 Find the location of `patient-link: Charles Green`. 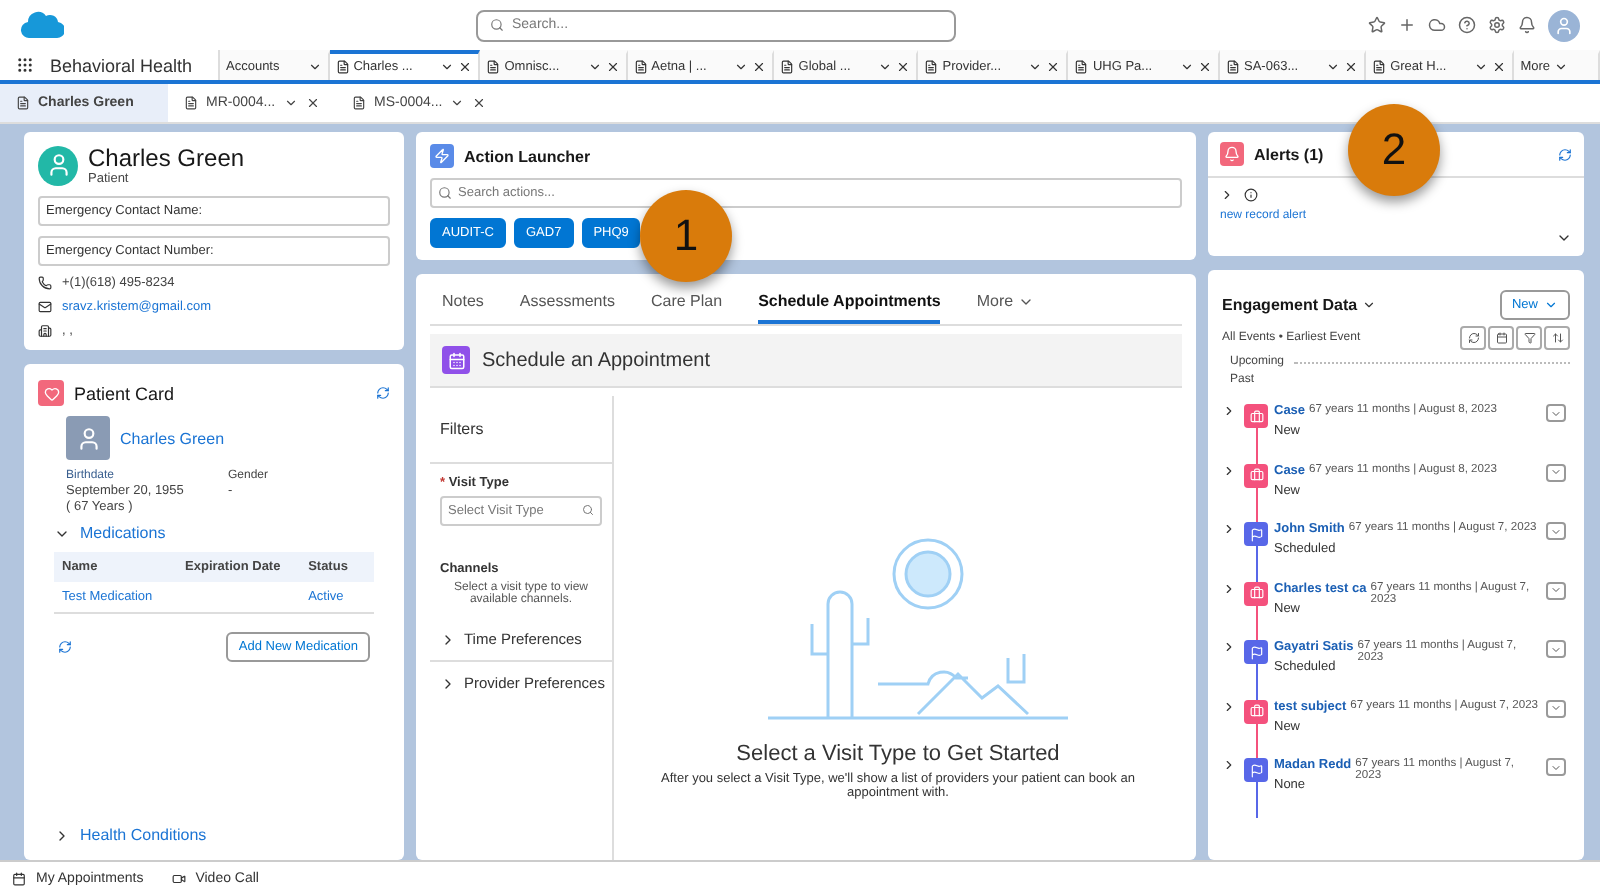

patient-link: Charles Green is located at coordinates (172, 438).